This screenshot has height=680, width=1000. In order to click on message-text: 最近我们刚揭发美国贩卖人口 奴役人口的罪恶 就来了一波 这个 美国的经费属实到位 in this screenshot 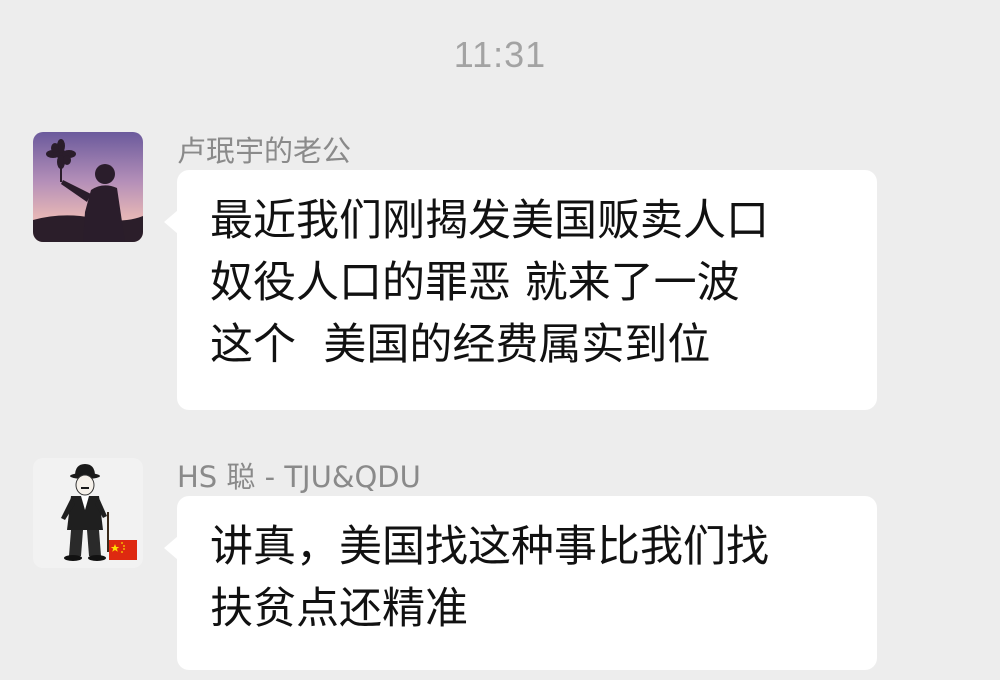, I will do `click(489, 283)`.